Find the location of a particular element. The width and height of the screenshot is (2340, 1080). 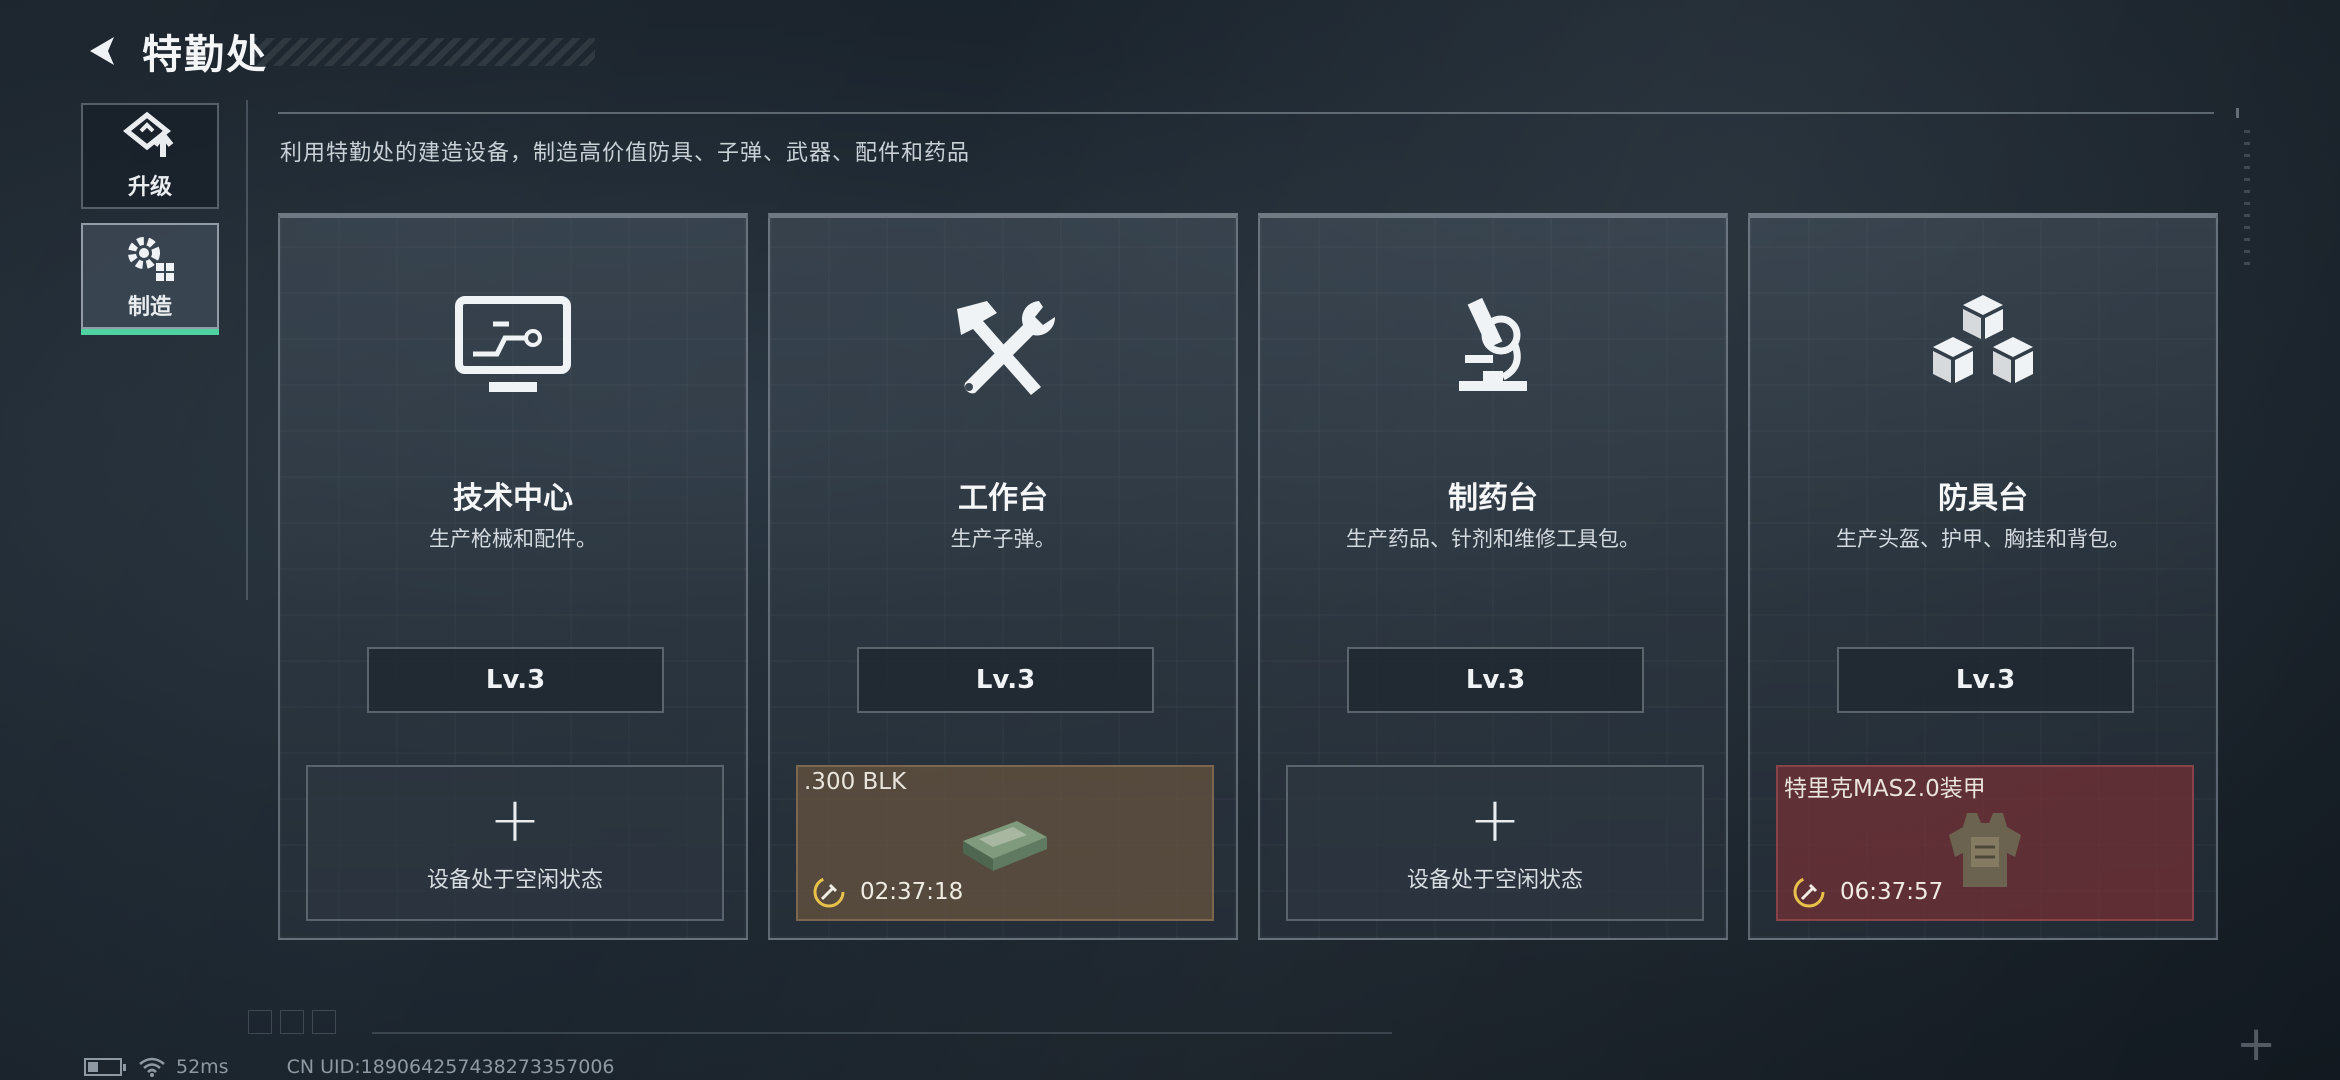

station-desc: 生产药品、针剂和维修工具包。 is located at coordinates (1493, 539).